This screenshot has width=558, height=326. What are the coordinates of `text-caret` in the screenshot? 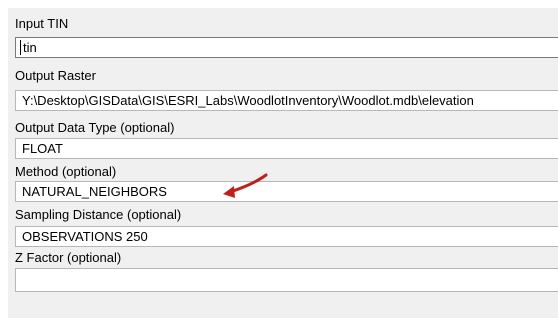 It's located at (20, 47).